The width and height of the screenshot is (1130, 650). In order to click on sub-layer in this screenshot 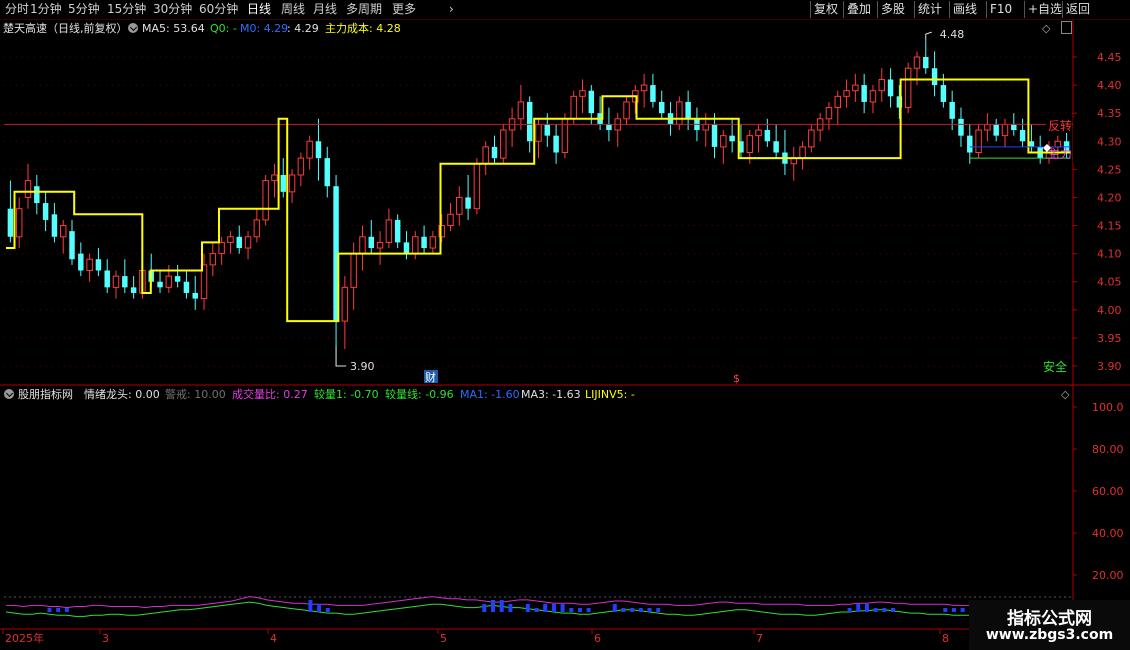, I will do `click(538, 606)`.